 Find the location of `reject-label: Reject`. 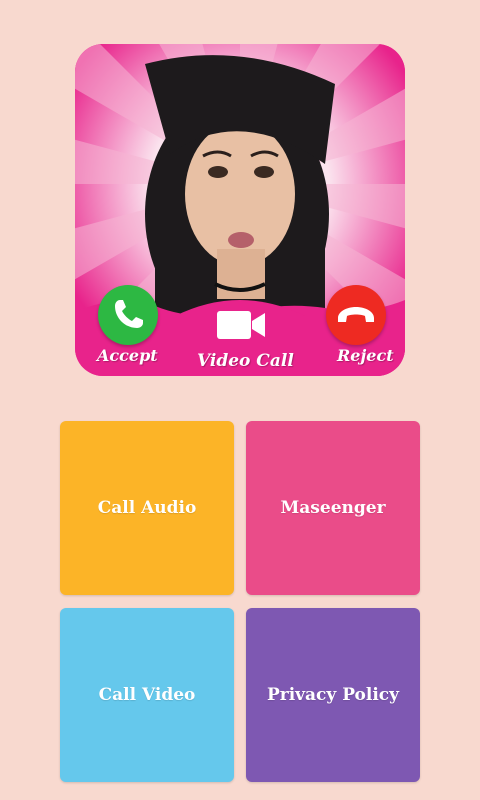

reject-label: Reject is located at coordinates (365, 355).